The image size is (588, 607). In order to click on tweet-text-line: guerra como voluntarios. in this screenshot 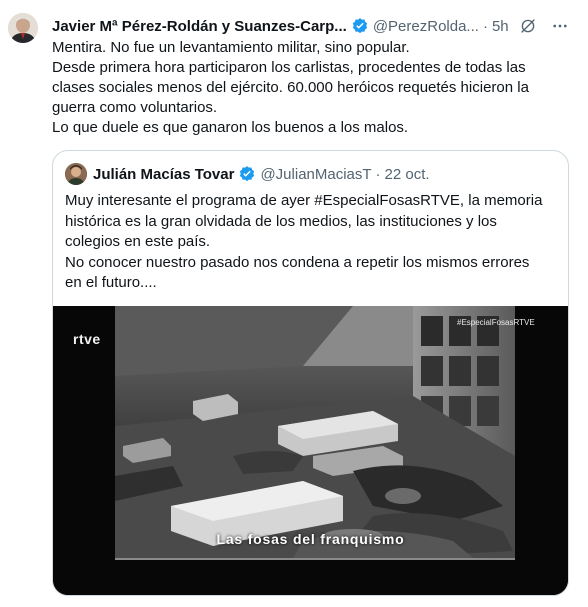, I will do `click(135, 107)`.